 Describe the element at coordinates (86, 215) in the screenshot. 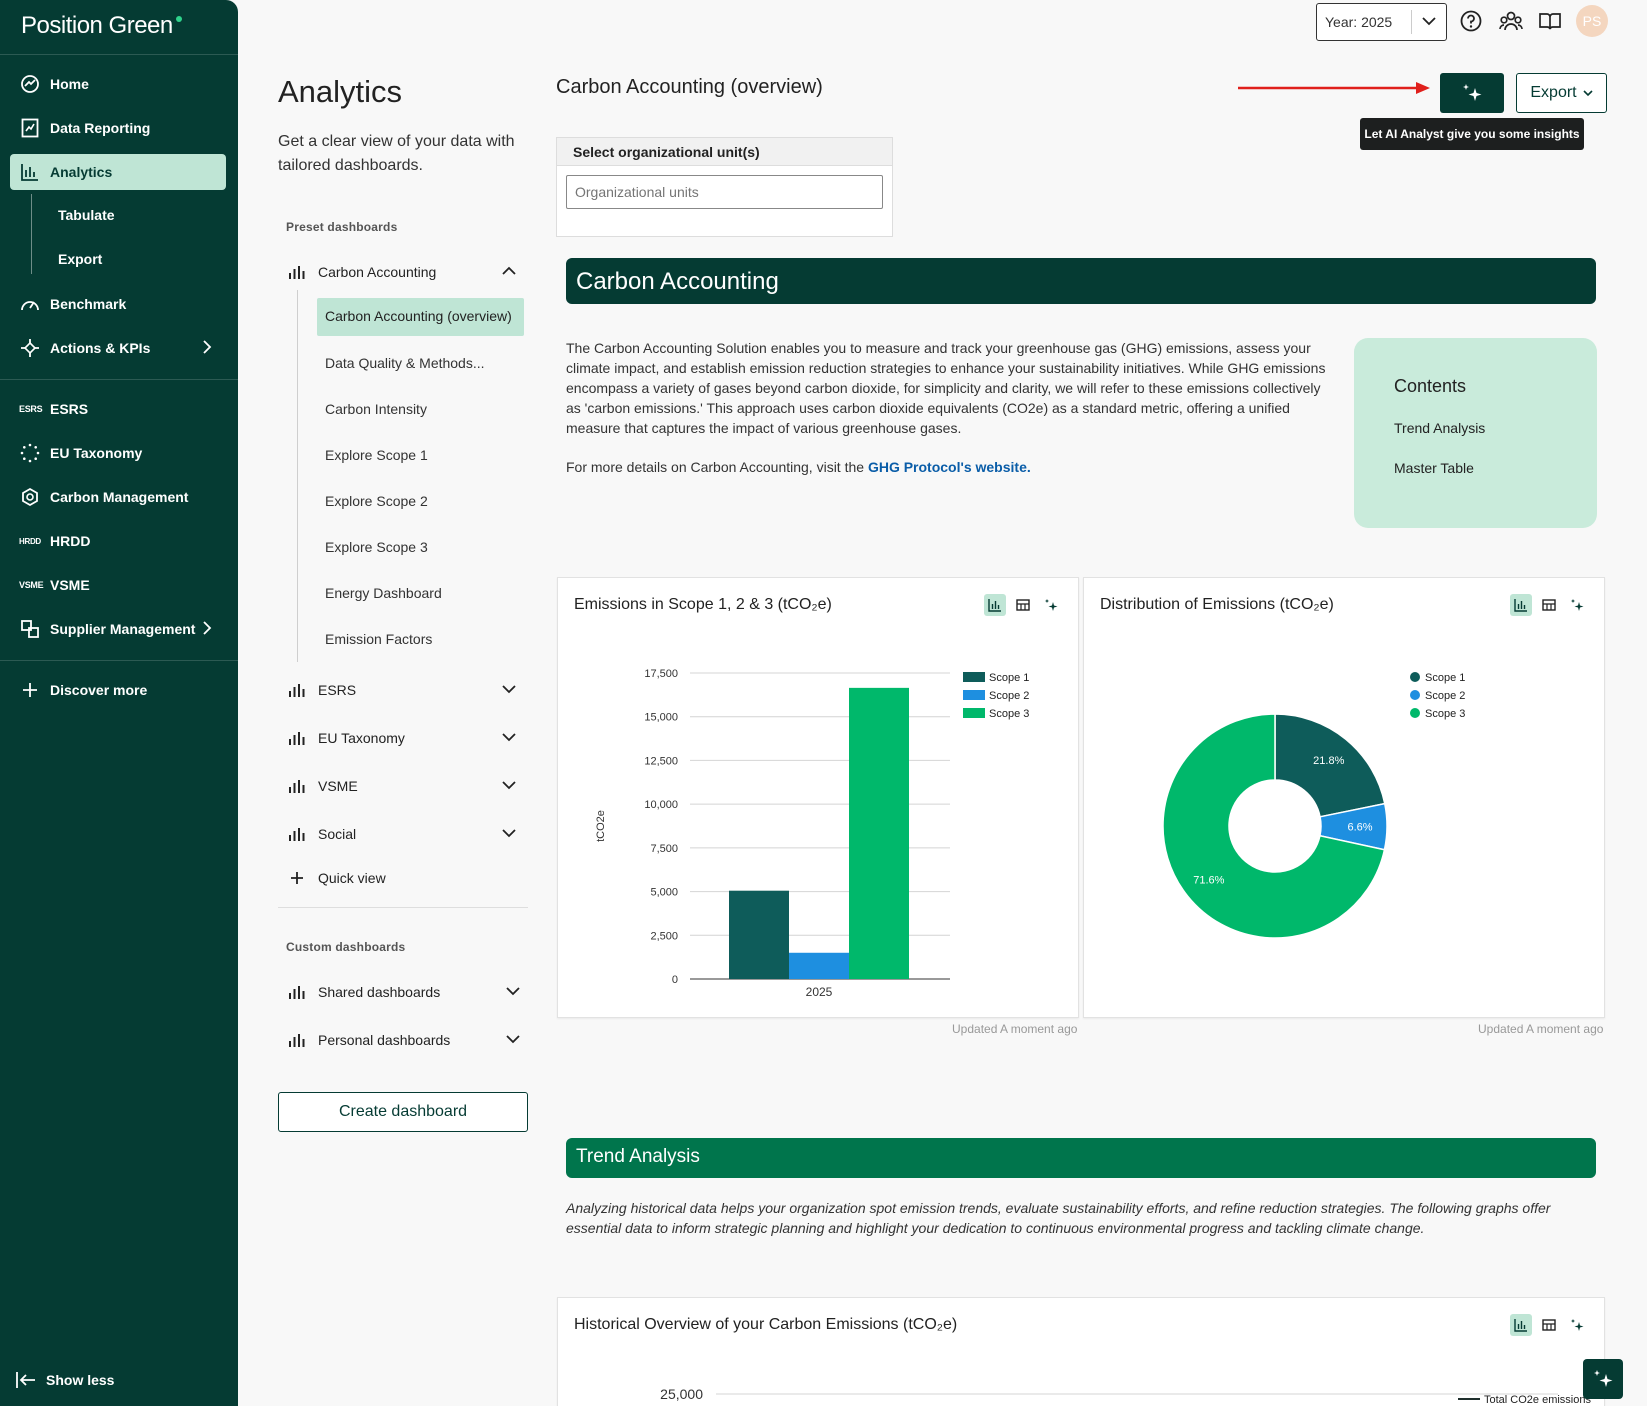

I see `nav-tabulate: Tabulate` at that location.